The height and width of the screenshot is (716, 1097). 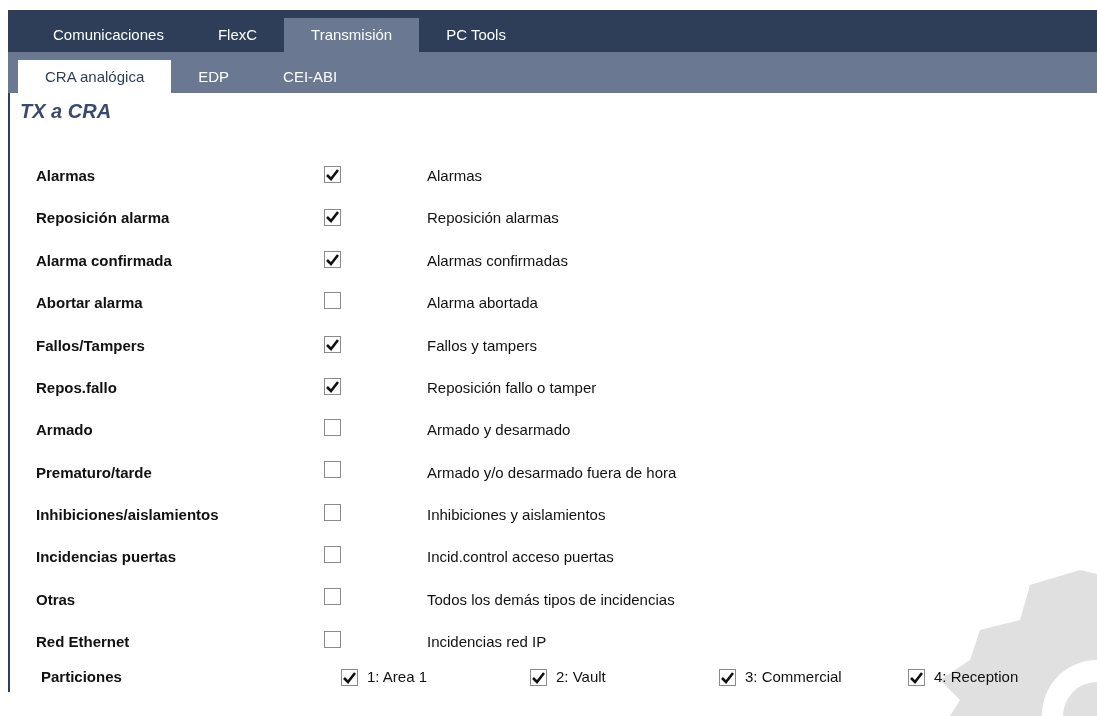 I want to click on section-title: TX a CRA, so click(x=66, y=111).